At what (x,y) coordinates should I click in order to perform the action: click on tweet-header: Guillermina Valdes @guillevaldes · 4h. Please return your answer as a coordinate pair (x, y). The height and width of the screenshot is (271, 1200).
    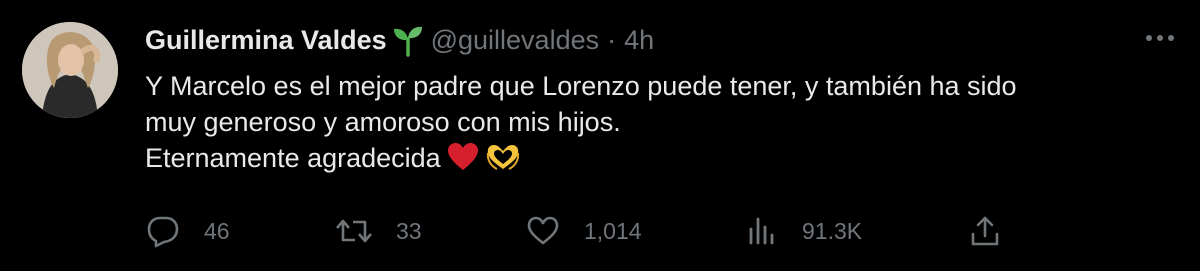
    Looking at the image, I should click on (655, 40).